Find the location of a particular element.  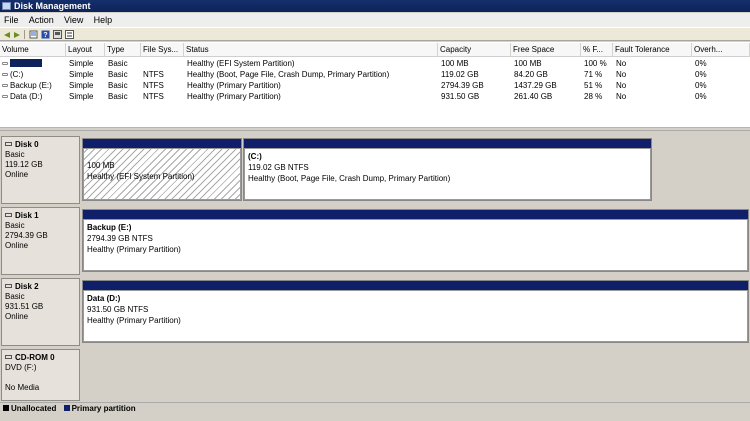

disk-size: 119.12 GB is located at coordinates (24, 164).